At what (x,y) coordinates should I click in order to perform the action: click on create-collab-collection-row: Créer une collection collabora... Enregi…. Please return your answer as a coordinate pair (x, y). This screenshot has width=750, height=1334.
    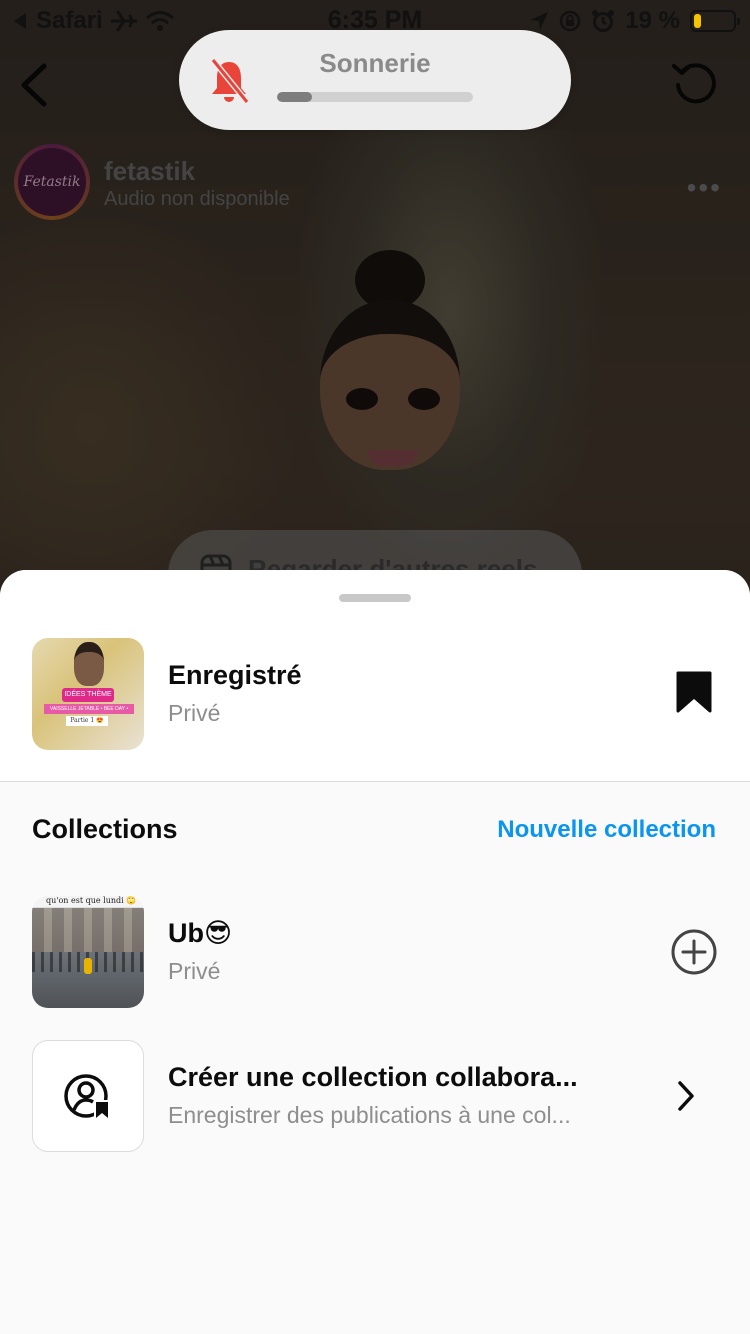
    Looking at the image, I should click on (375, 1096).